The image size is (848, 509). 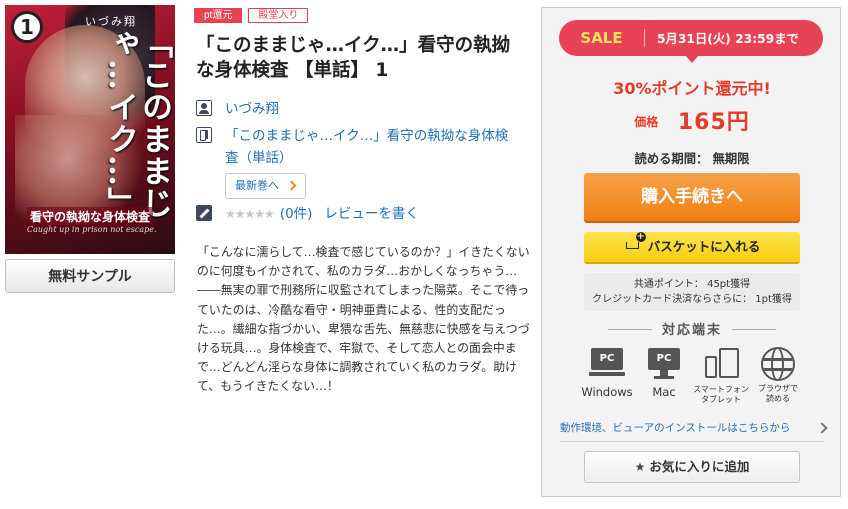 What do you see at coordinates (204, 108) in the screenshot?
I see `person-icon` at bounding box center [204, 108].